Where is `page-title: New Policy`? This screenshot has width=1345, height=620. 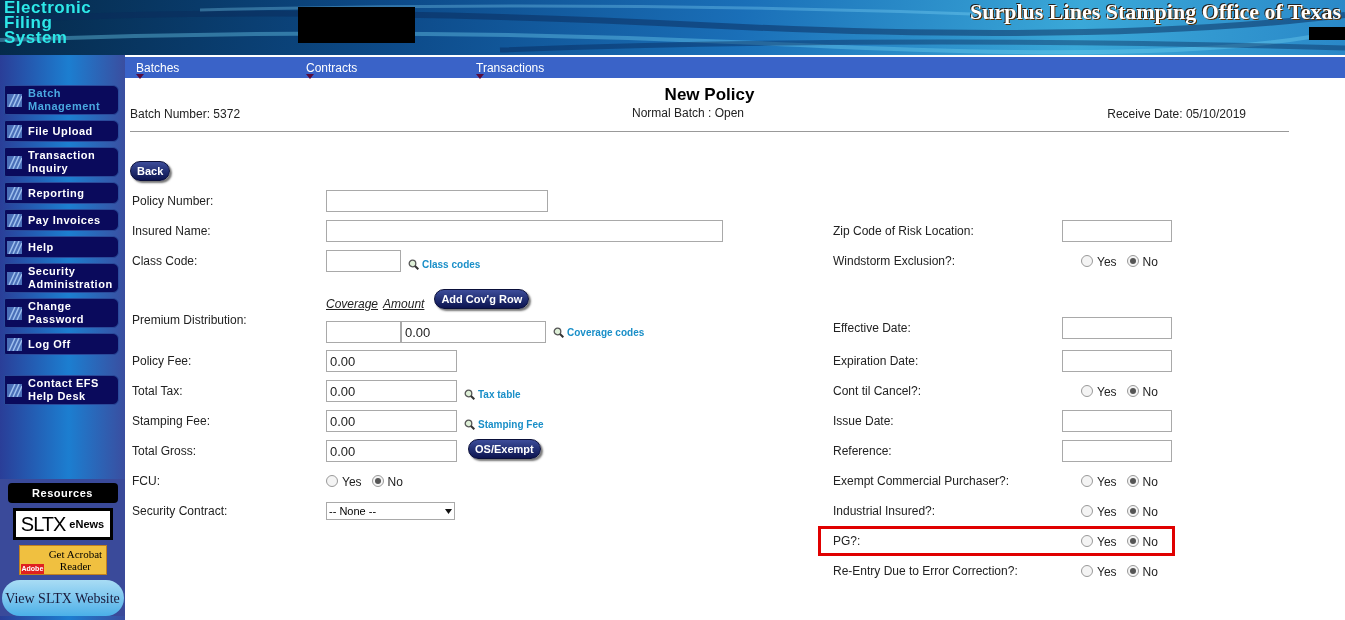 page-title: New Policy is located at coordinates (709, 95).